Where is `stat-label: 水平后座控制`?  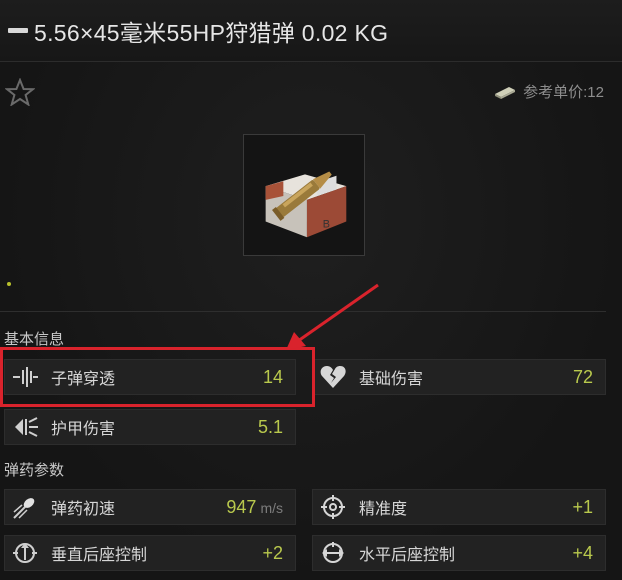 stat-label: 水平后座控制 is located at coordinates (407, 555).